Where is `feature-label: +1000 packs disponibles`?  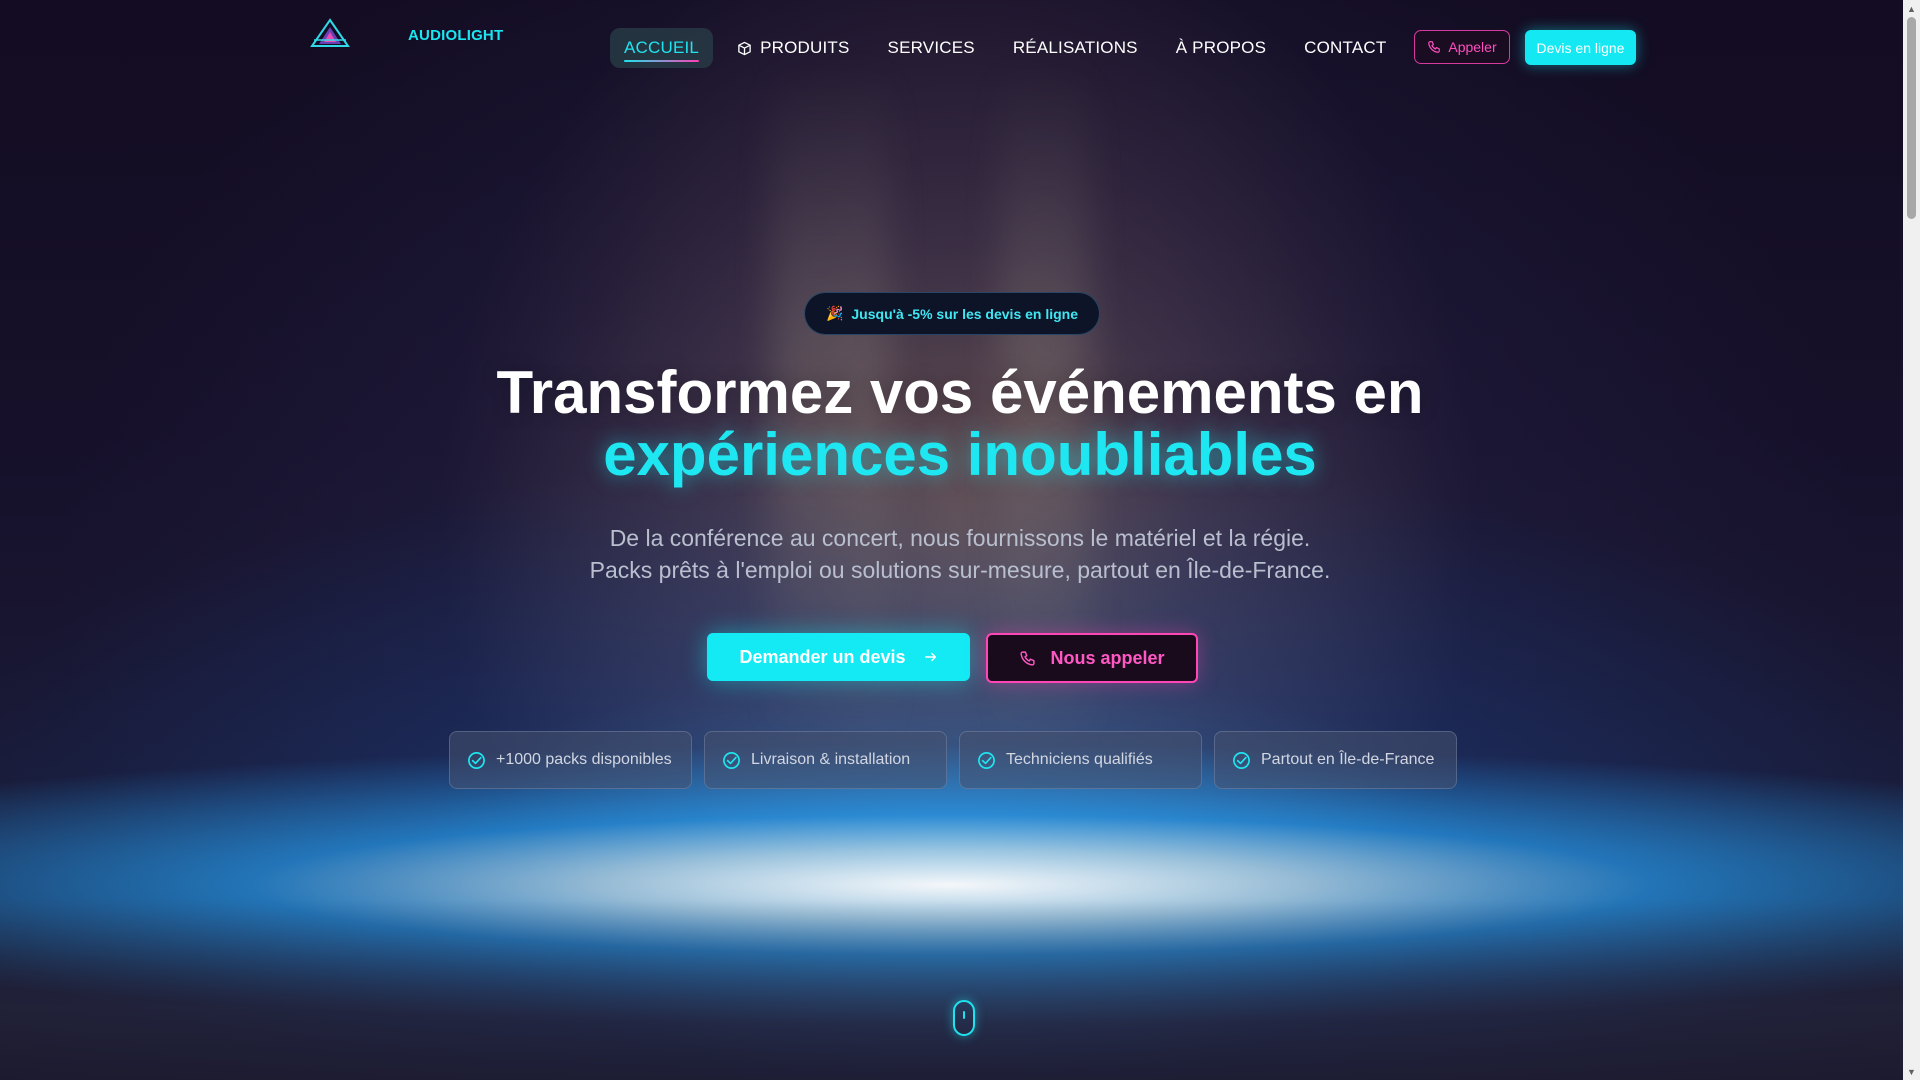
feature-label: +1000 packs disponibles is located at coordinates (584, 759).